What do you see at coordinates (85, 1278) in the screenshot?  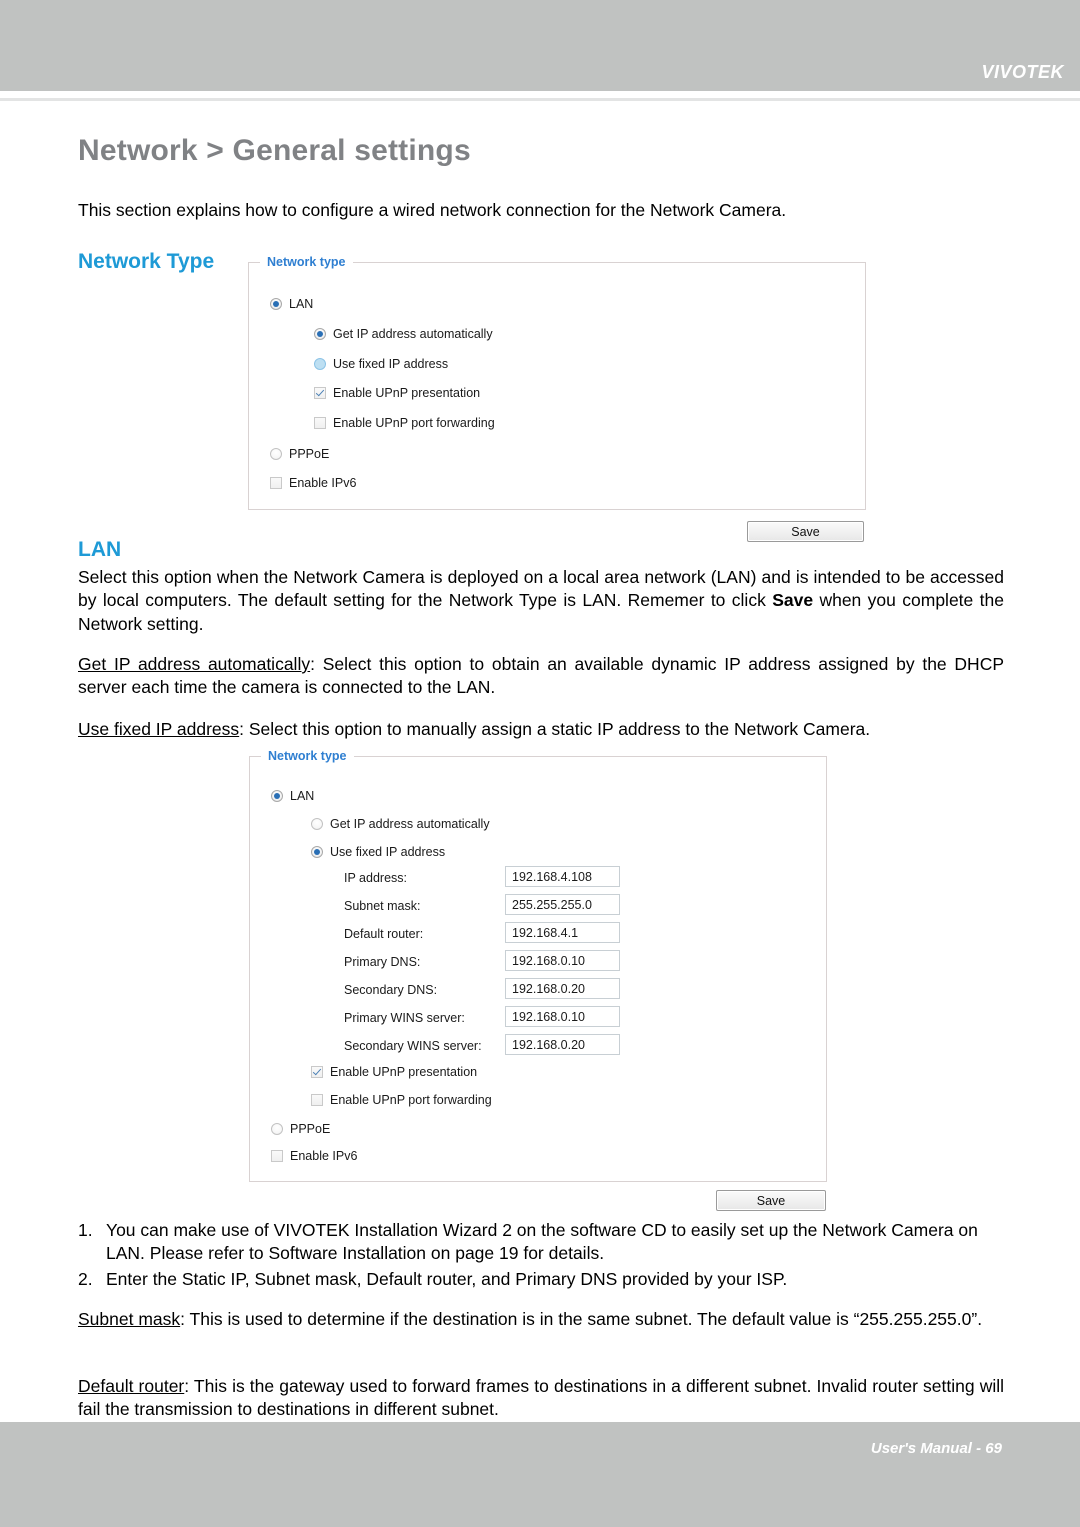 I see `list-item-number: 2.` at bounding box center [85, 1278].